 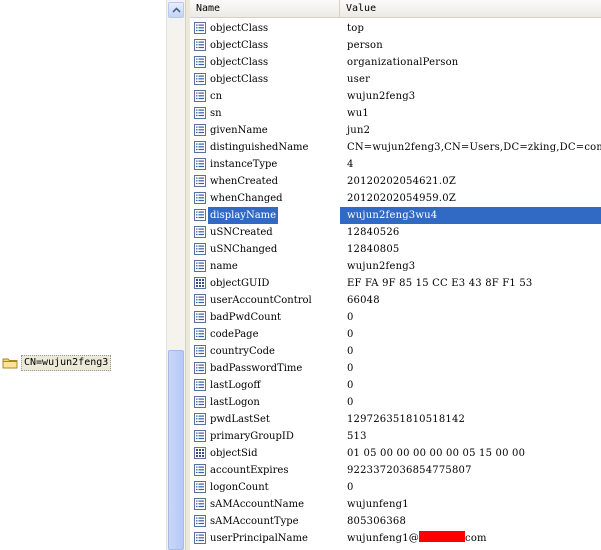 What do you see at coordinates (256, 368) in the screenshot?
I see `attribute-name: badPasswordTime` at bounding box center [256, 368].